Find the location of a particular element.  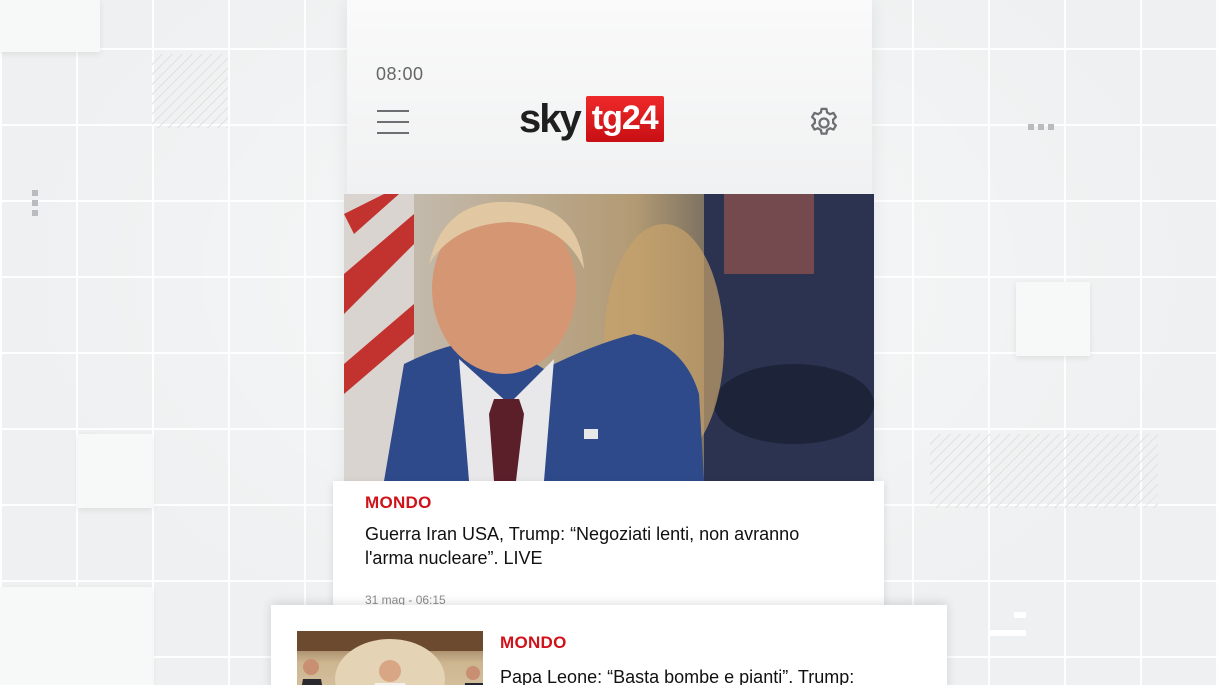

article-thumbnail is located at coordinates (390, 658).